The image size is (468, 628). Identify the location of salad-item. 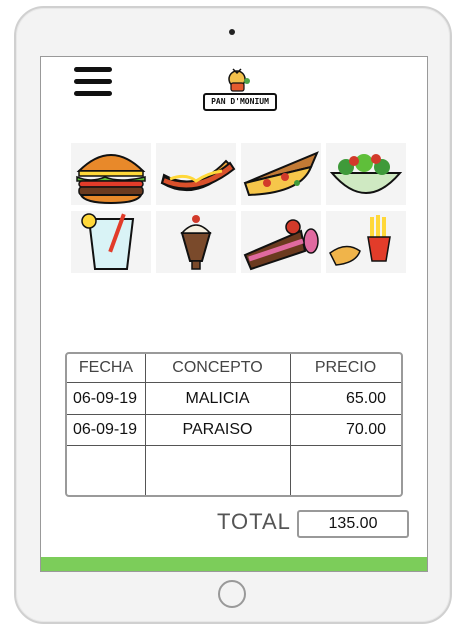
(366, 174).